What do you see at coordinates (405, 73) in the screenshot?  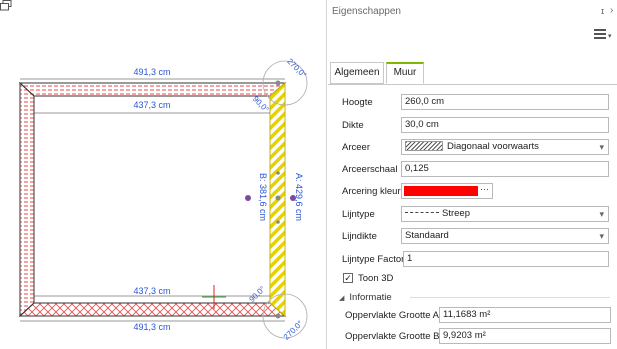 I see `tab-muur: Muur` at bounding box center [405, 73].